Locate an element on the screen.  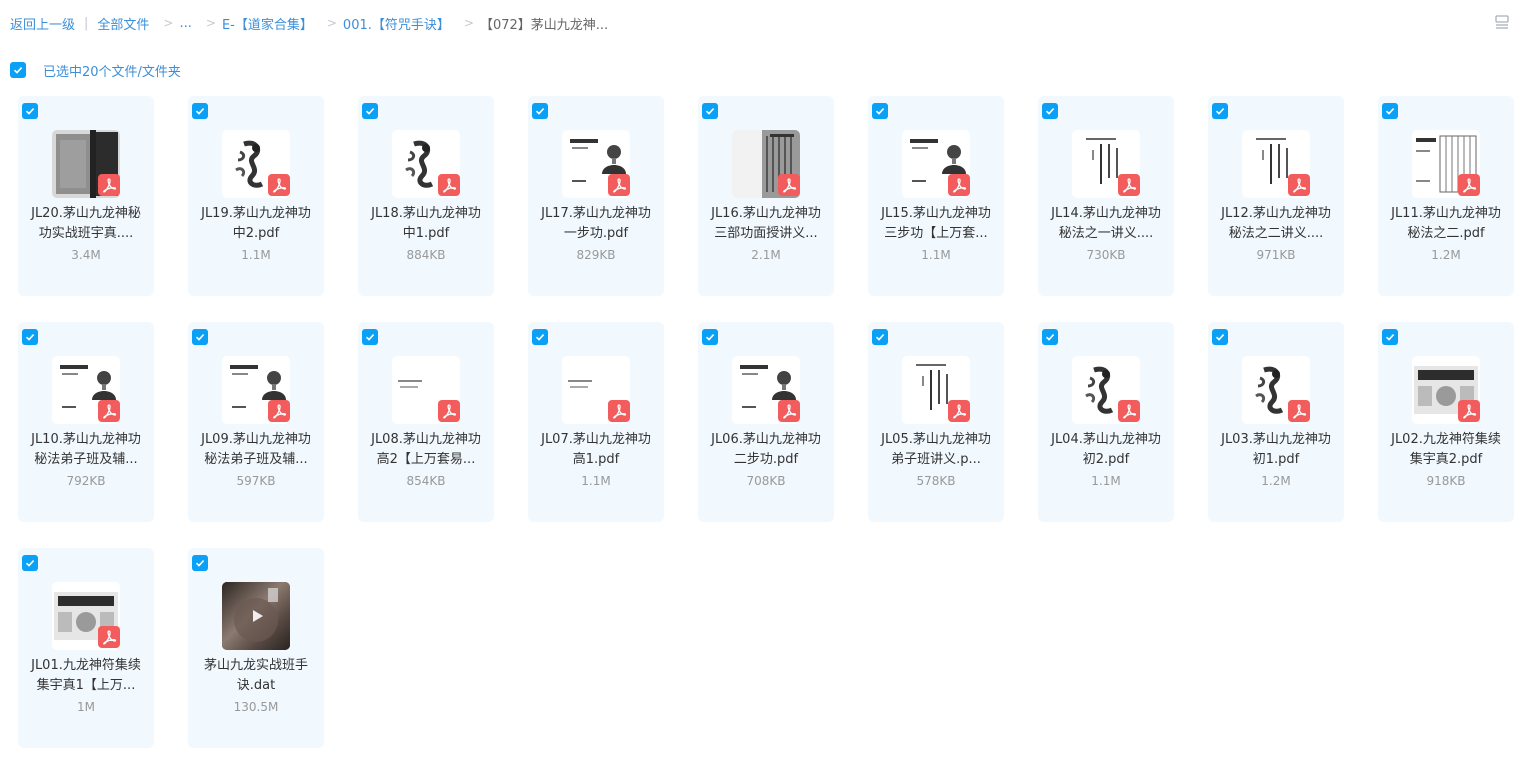
file-size: 730KB is located at coordinates (1106, 255).